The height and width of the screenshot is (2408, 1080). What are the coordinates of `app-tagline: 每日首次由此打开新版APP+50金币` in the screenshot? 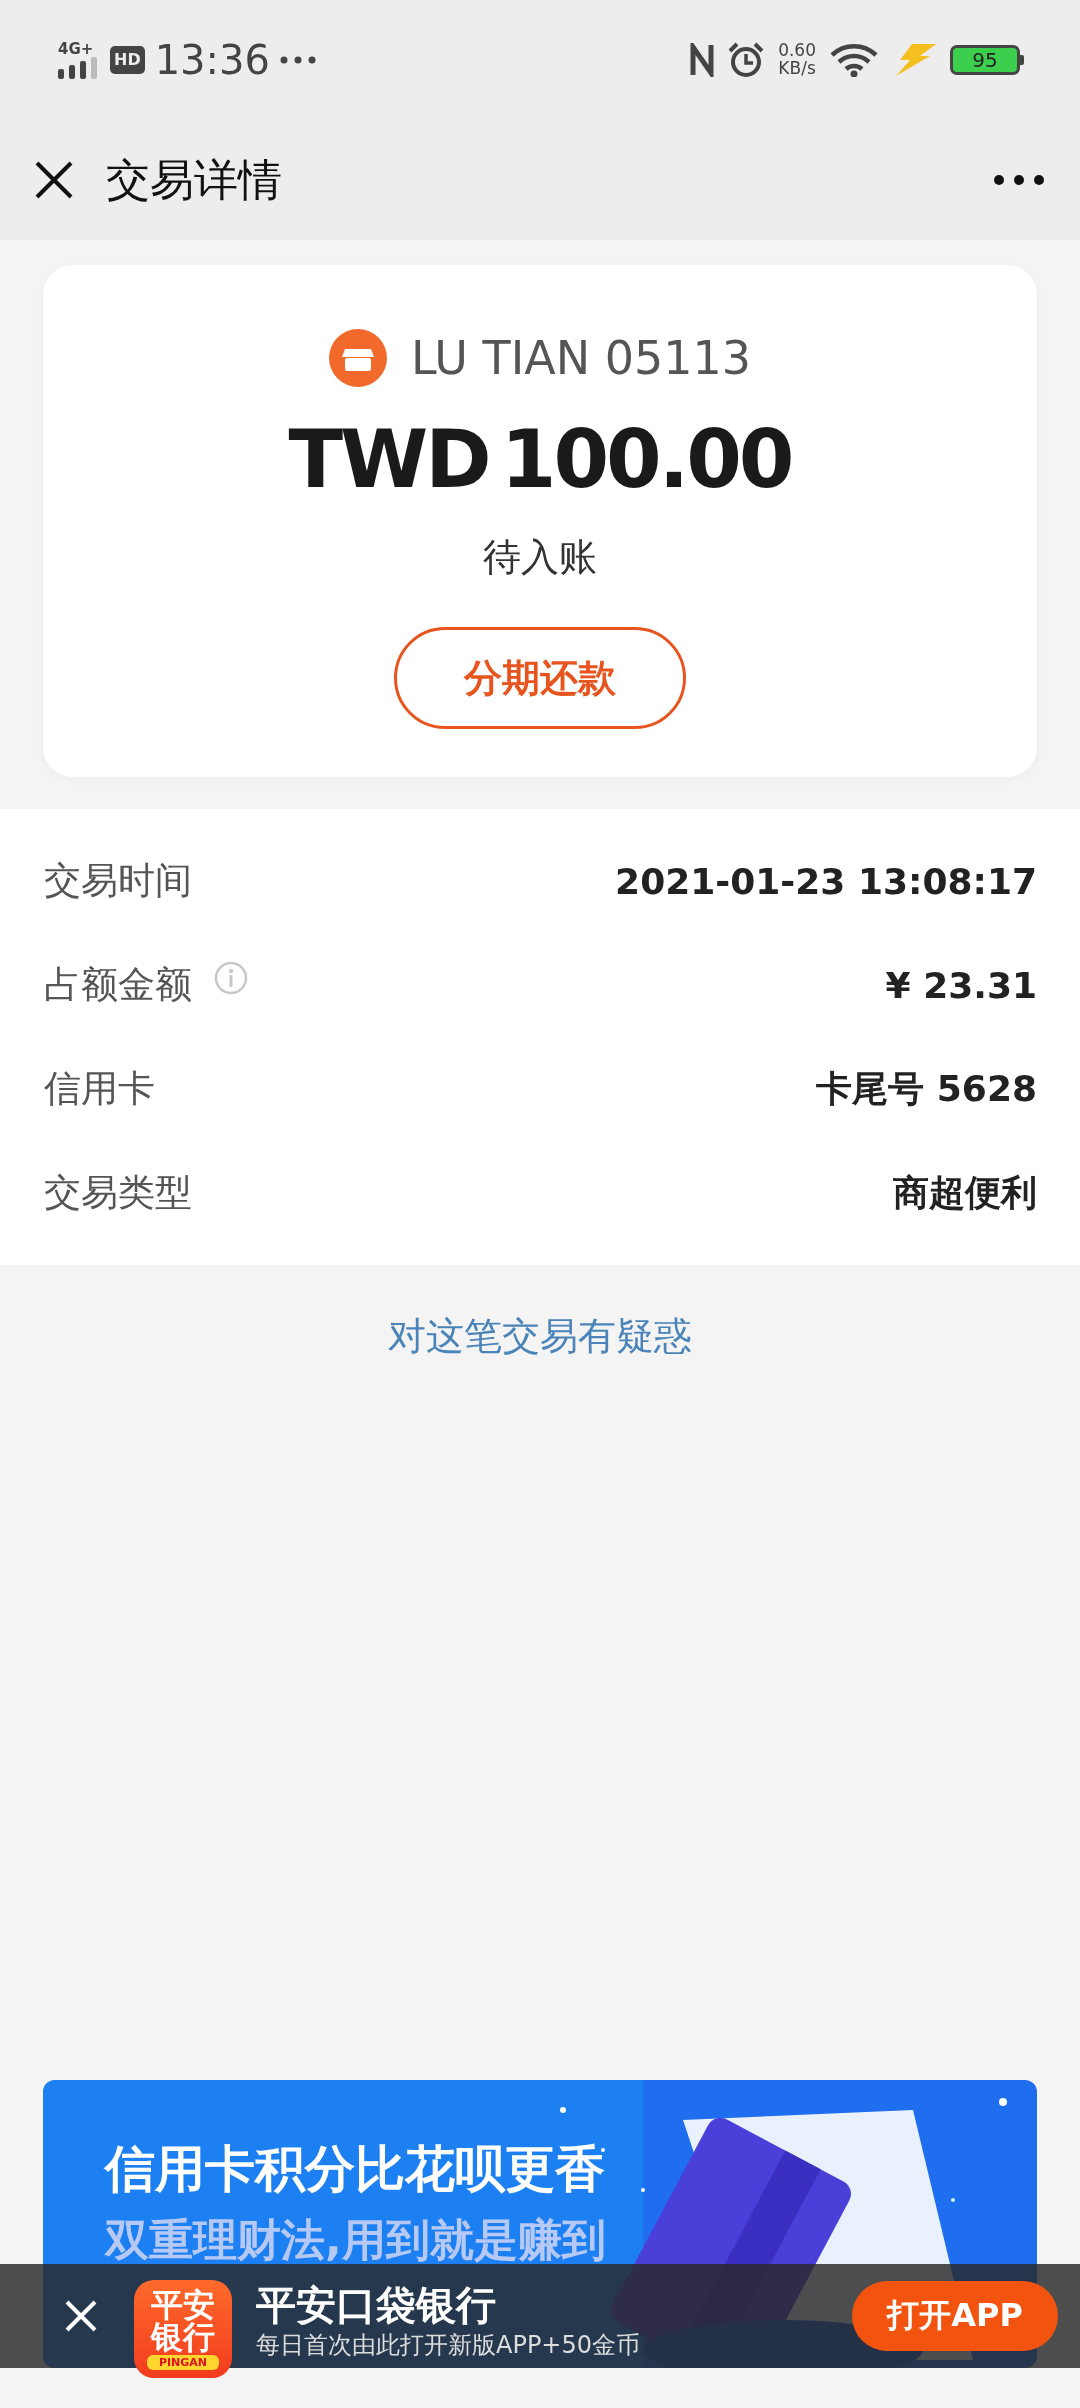 It's located at (448, 2345).